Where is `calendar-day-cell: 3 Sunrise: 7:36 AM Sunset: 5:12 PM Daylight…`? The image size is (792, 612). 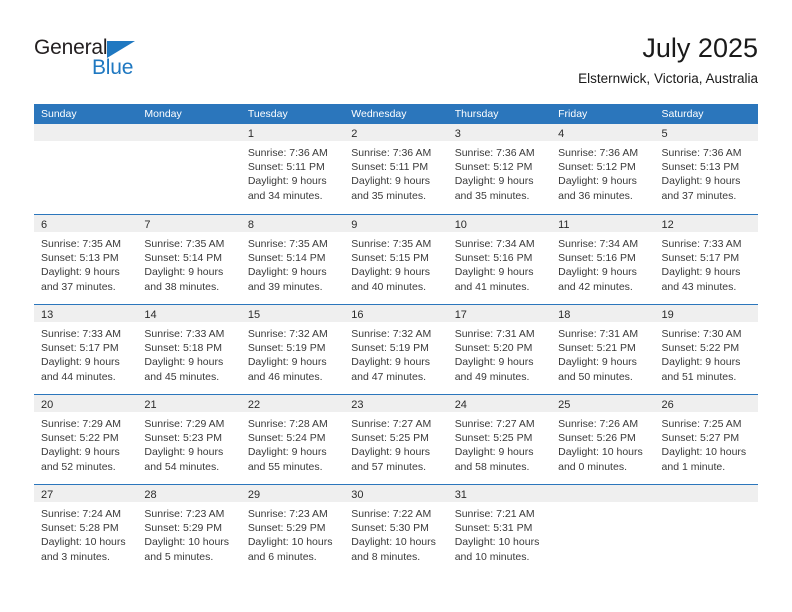
calendar-day-cell: 3 Sunrise: 7:36 AM Sunset: 5:12 PM Daylight… is located at coordinates (499, 169).